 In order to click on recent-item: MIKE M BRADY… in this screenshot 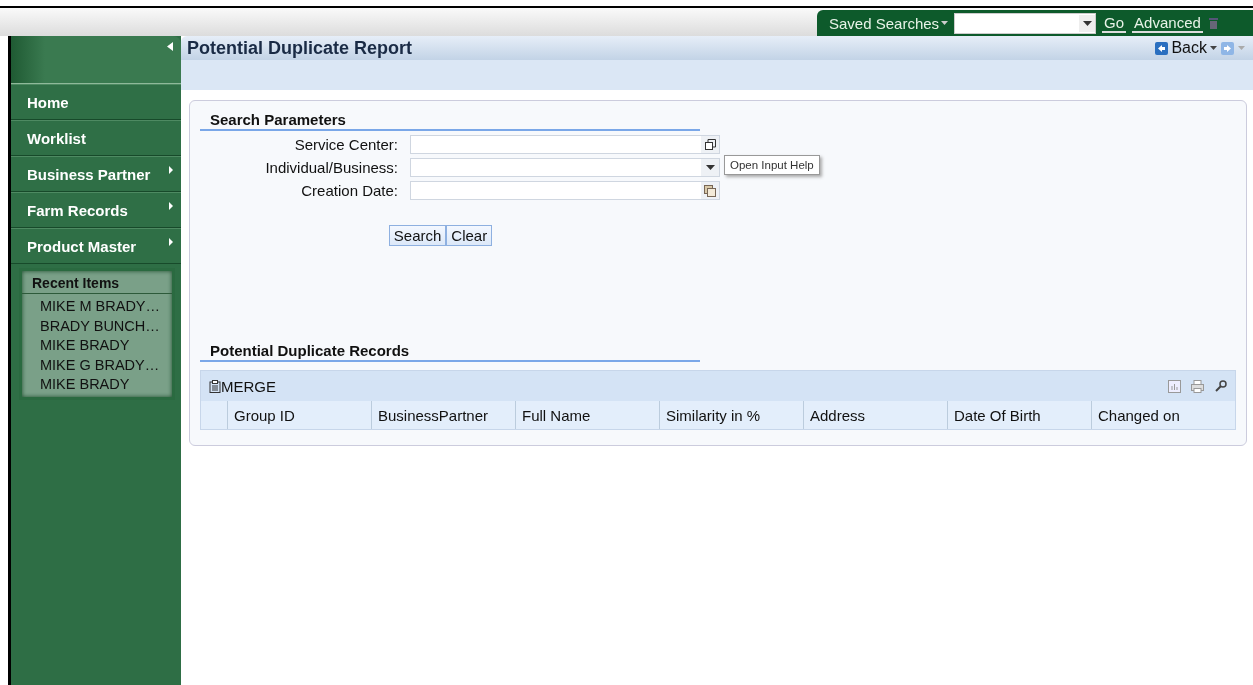, I will do `click(97, 307)`.